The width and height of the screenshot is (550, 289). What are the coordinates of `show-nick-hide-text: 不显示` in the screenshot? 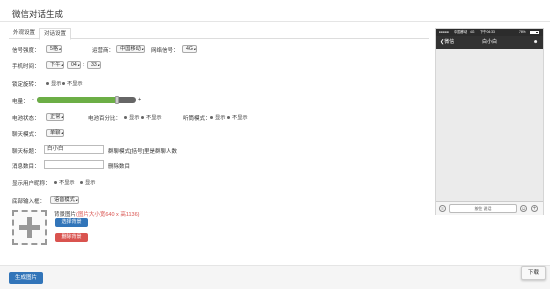 It's located at (67, 183).